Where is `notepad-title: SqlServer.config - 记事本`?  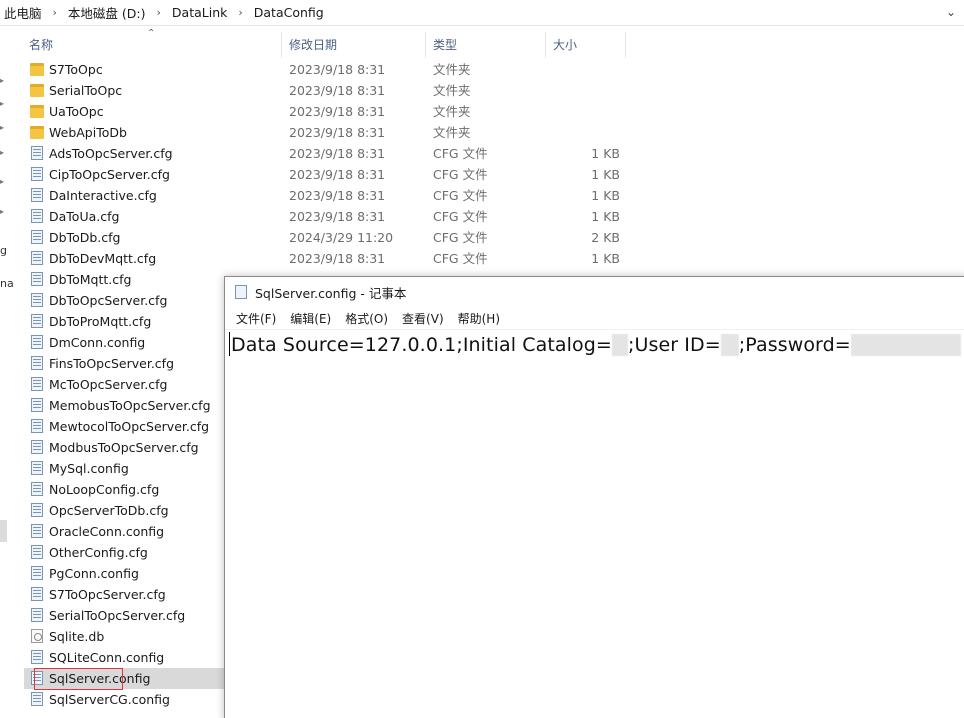
notepad-title: SqlServer.config - 记事本 is located at coordinates (331, 293).